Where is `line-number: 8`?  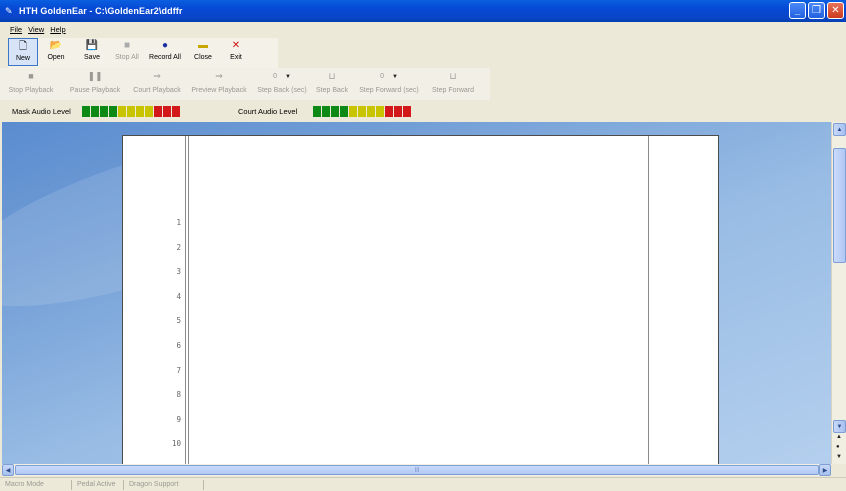 line-number: 8 is located at coordinates (178, 395).